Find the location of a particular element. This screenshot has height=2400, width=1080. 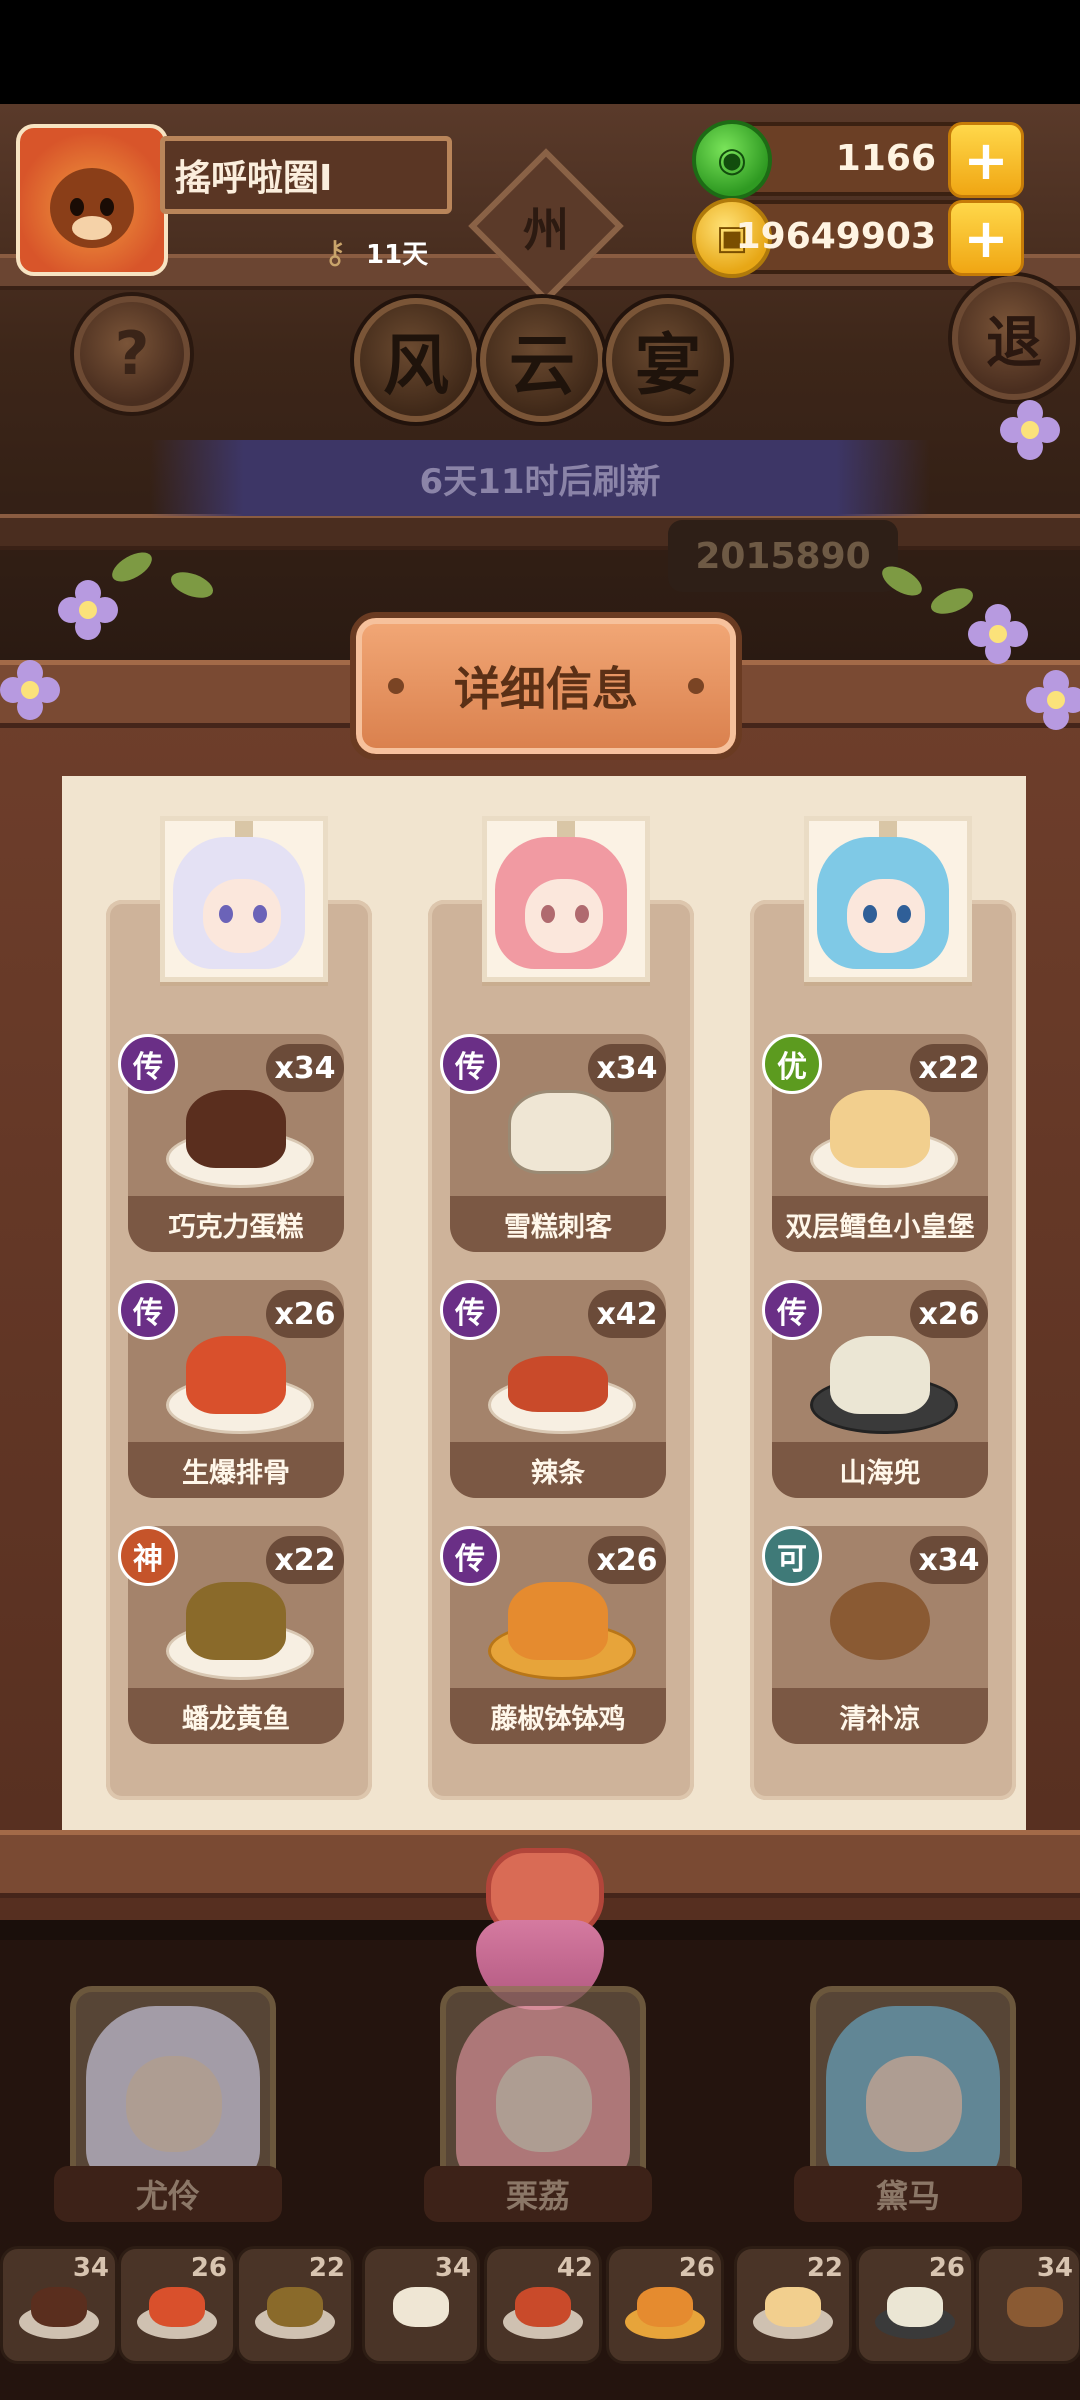

dish-card: 神 x22 蟠龙黄鱼 is located at coordinates (231, 1635).